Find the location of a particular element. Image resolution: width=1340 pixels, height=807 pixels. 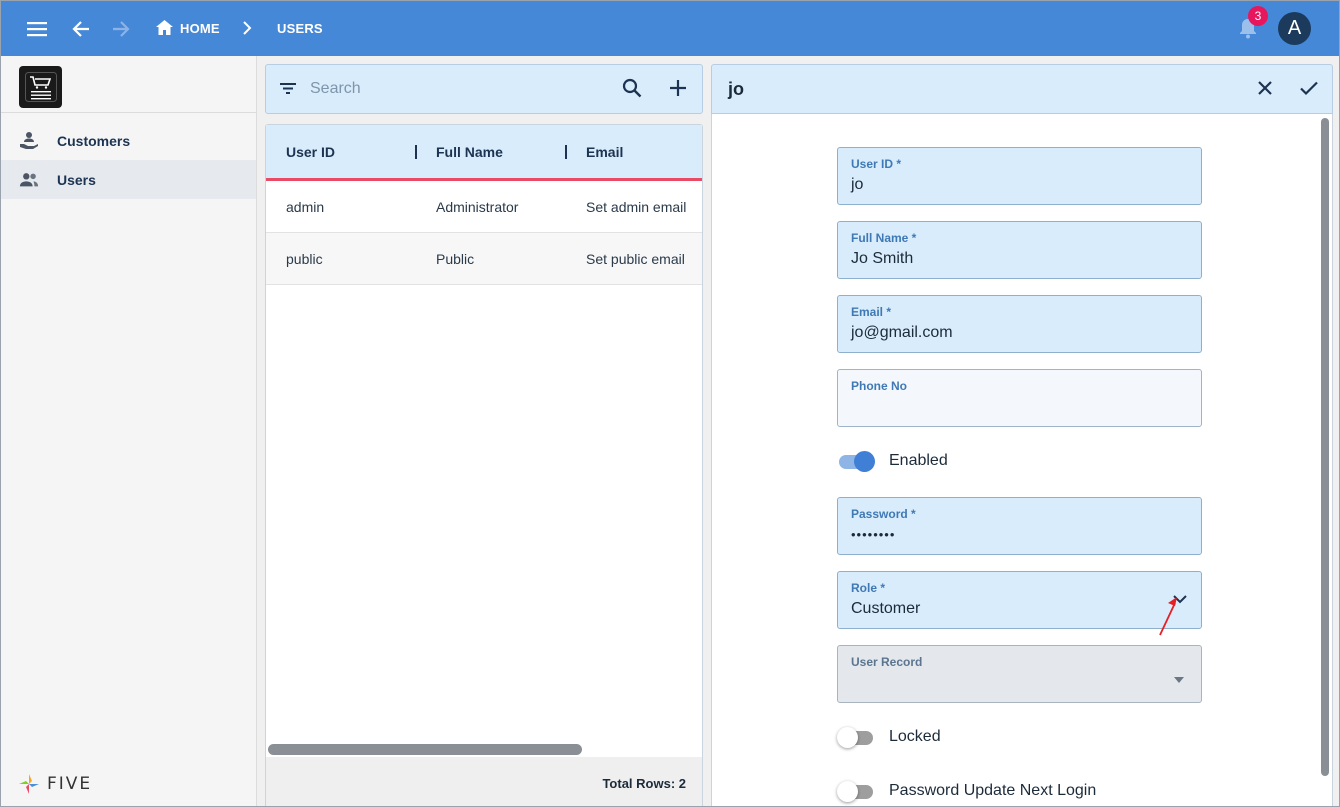

field-label: Role * is located at coordinates (868, 588).